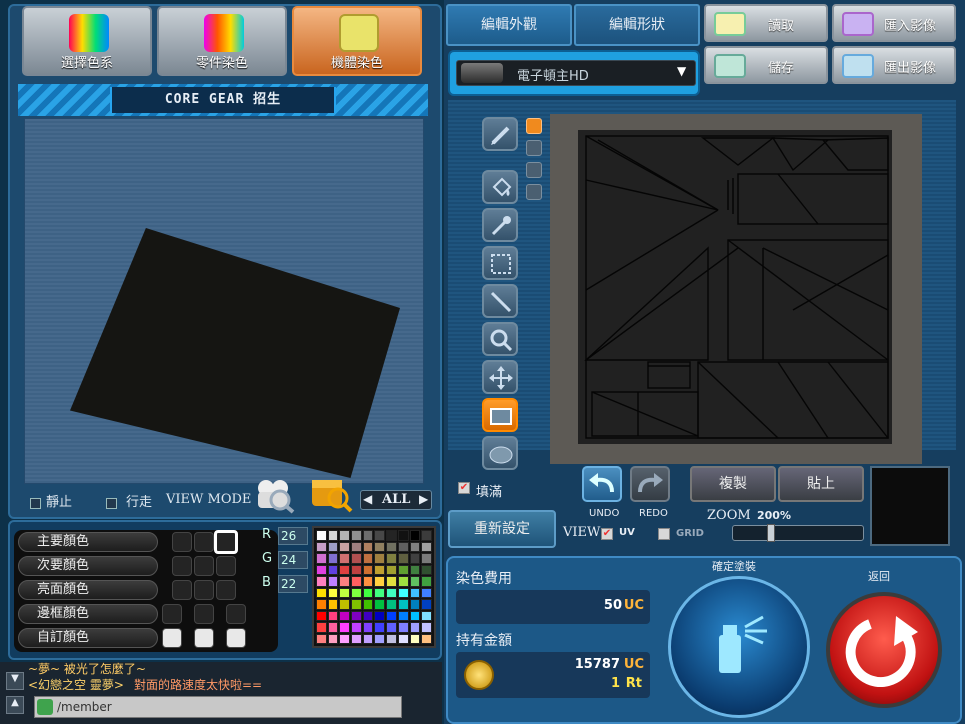 The height and width of the screenshot is (724, 965). I want to click on export-image-button: 匯出影像, so click(894, 65).